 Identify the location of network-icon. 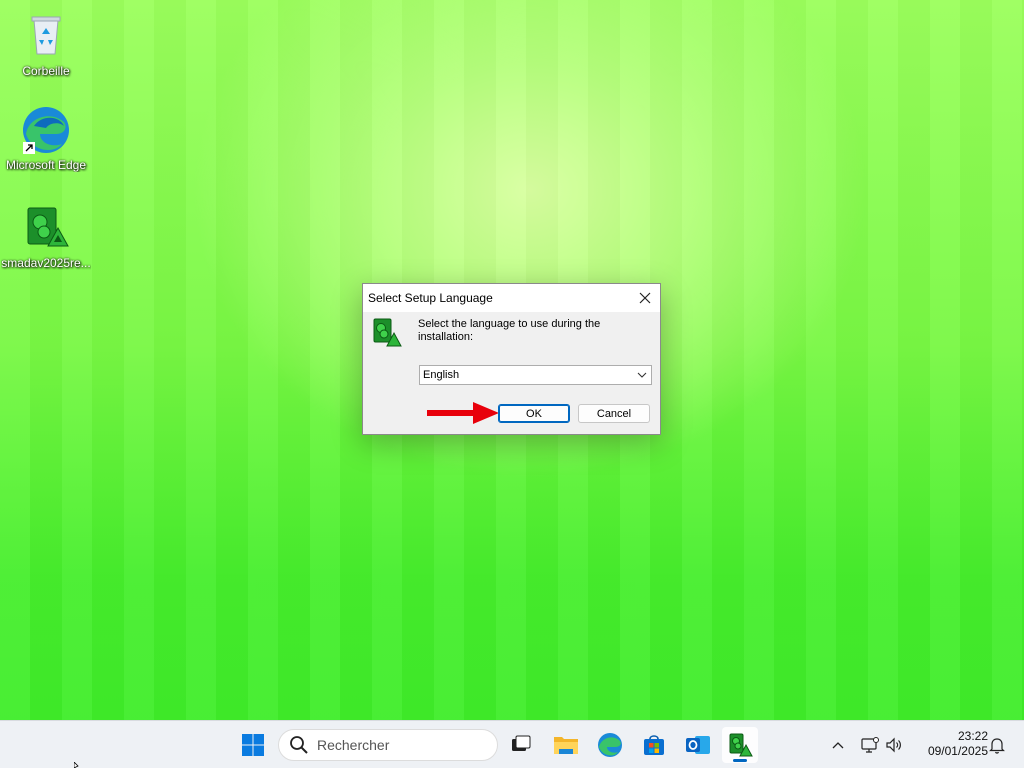
(870, 745).